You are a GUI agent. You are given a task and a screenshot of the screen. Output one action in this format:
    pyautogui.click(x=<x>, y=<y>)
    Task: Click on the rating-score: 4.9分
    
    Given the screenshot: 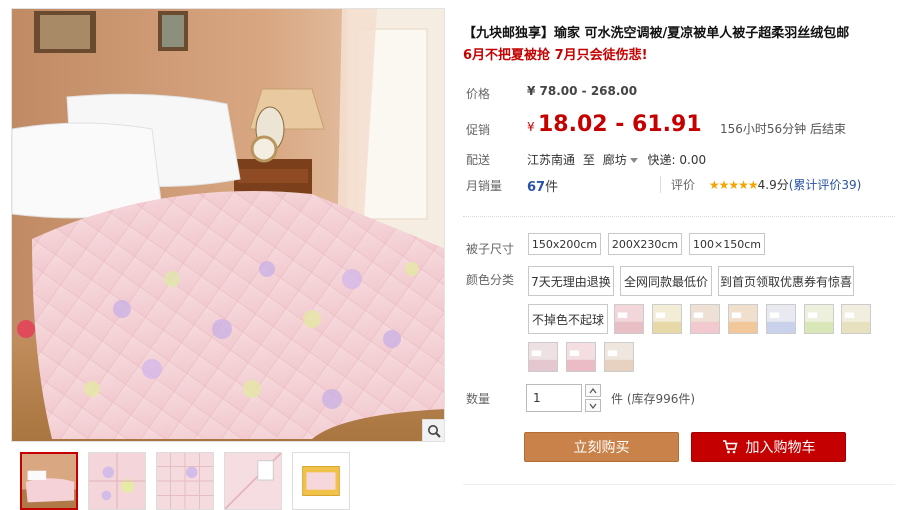 What is the action you would take?
    pyautogui.click(x=773, y=185)
    